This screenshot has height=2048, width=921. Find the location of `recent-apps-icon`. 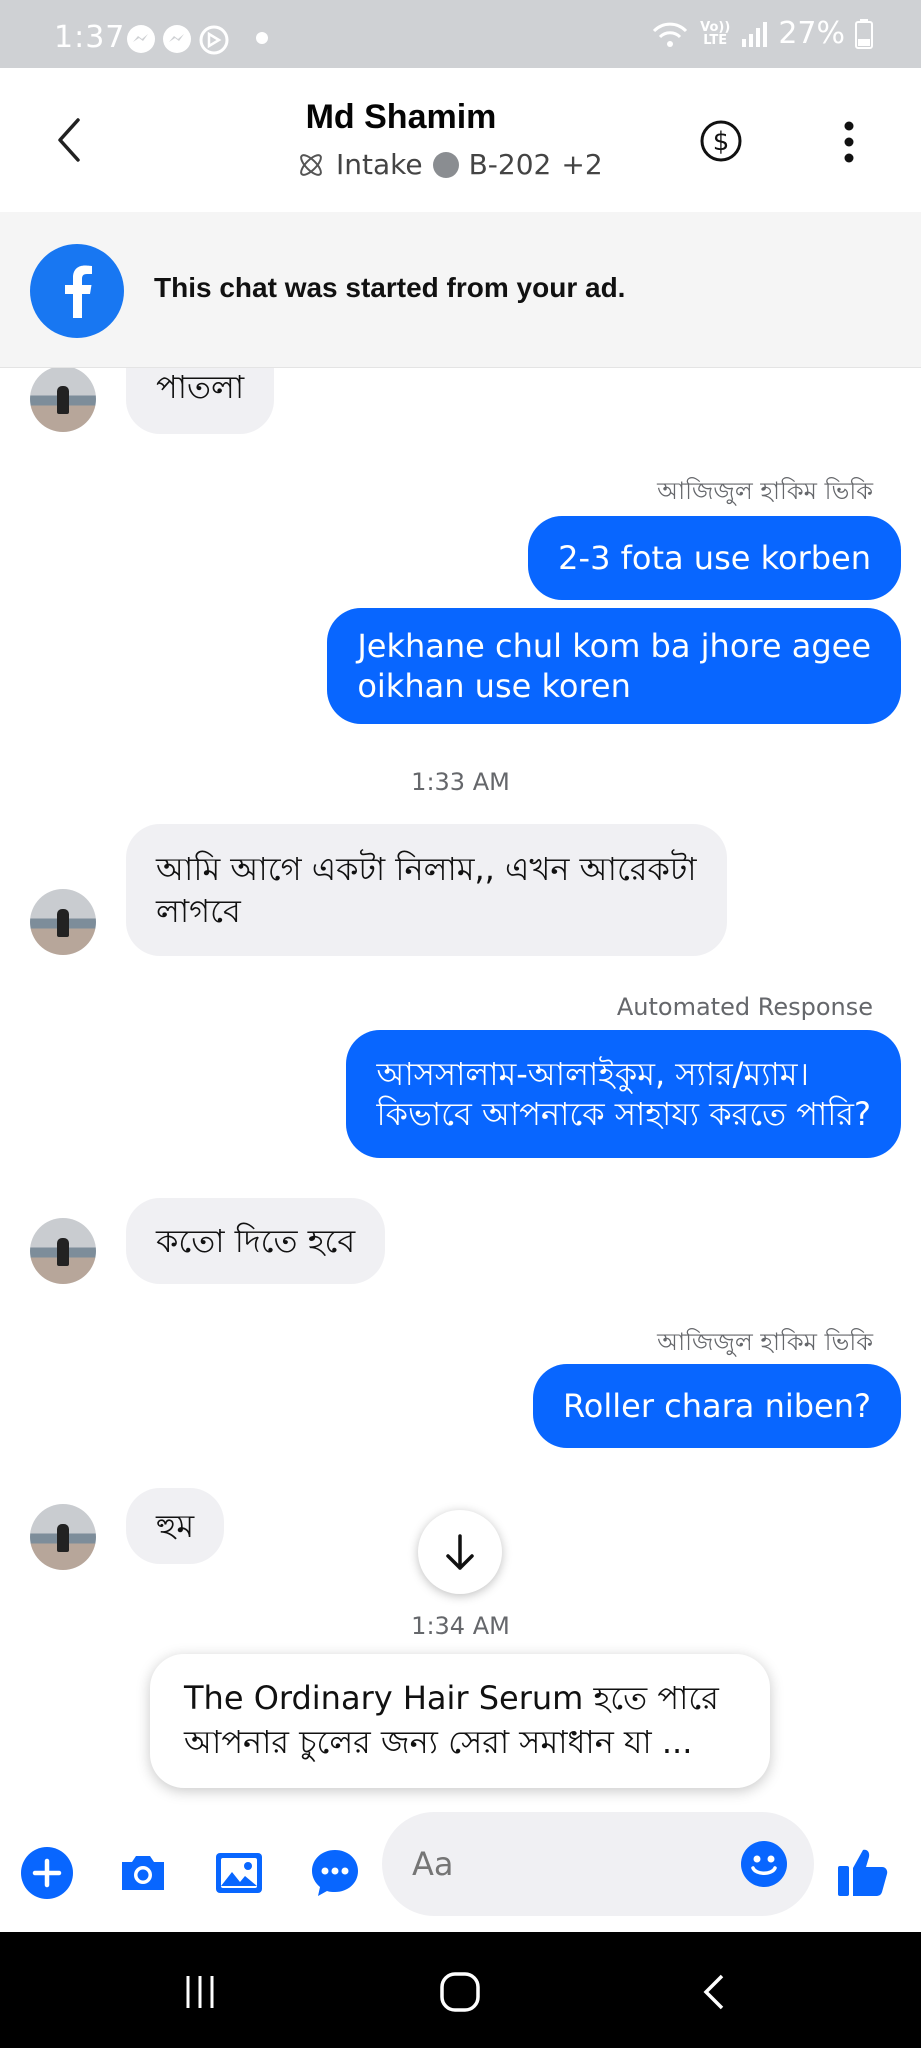

recent-apps-icon is located at coordinates (200, 1992).